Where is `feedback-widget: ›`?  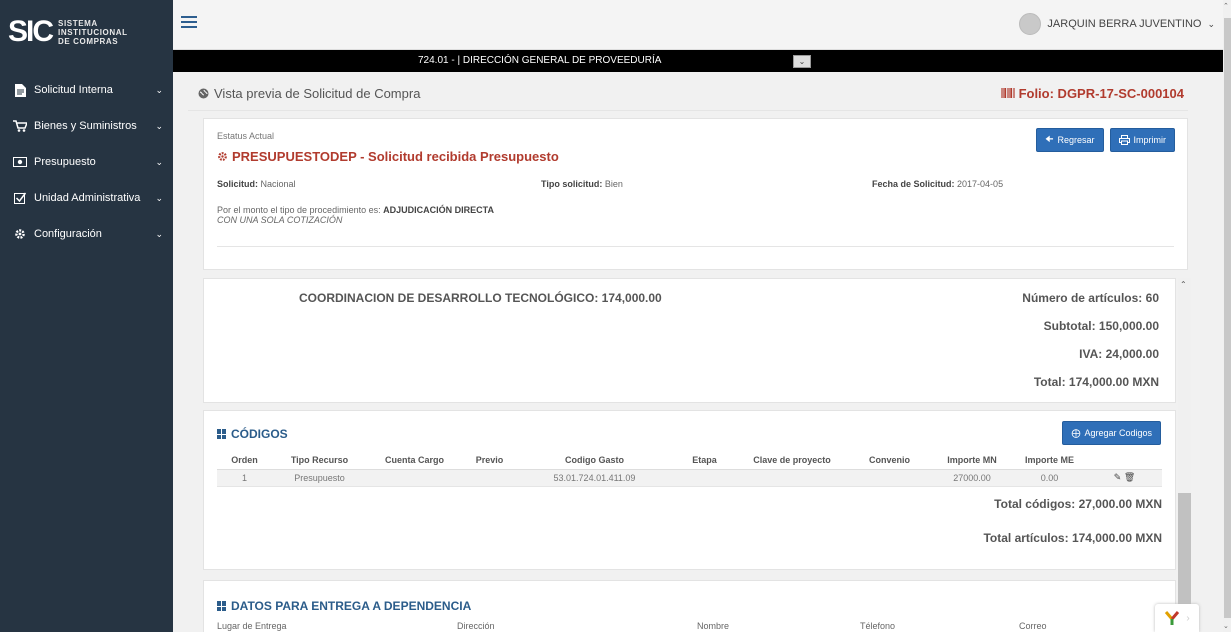 feedback-widget: › is located at coordinates (1177, 618).